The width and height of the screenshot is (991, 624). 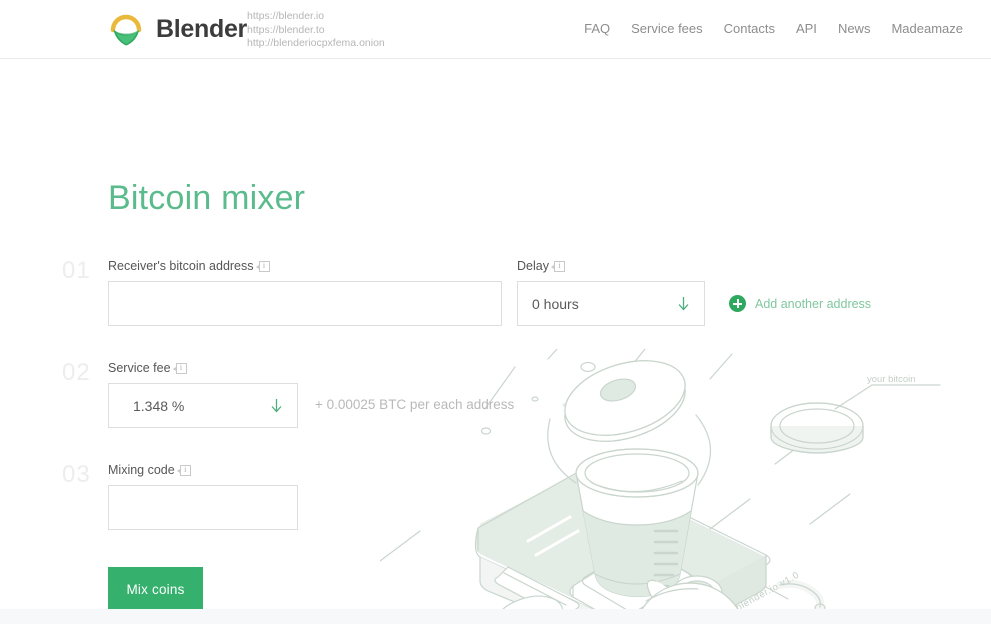 What do you see at coordinates (533, 266) in the screenshot?
I see `delay-label-text: Delay` at bounding box center [533, 266].